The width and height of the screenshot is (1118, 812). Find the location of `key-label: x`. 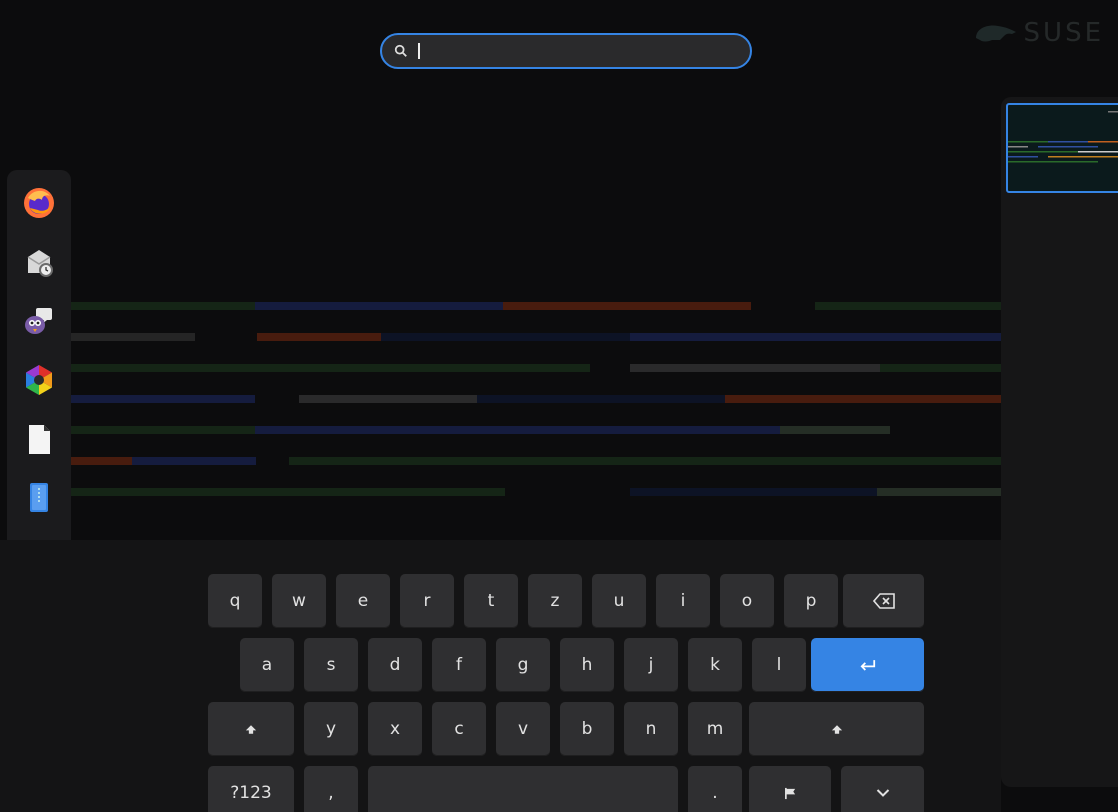

key-label: x is located at coordinates (395, 729).